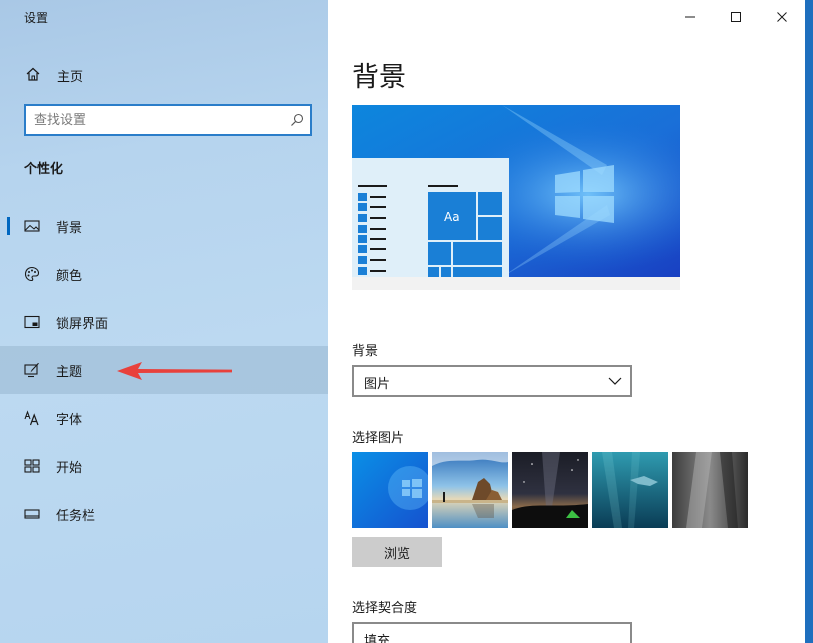  I want to click on font-icon, so click(31, 418).